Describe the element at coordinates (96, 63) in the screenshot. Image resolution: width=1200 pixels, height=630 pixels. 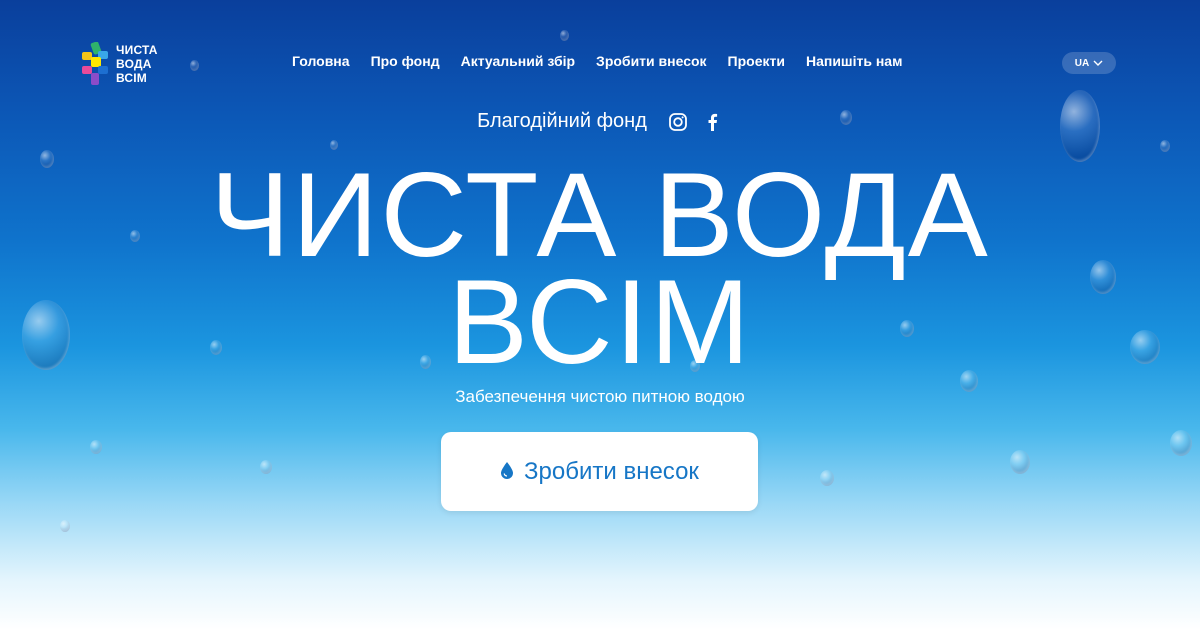
I see `logo-mark-icon` at that location.